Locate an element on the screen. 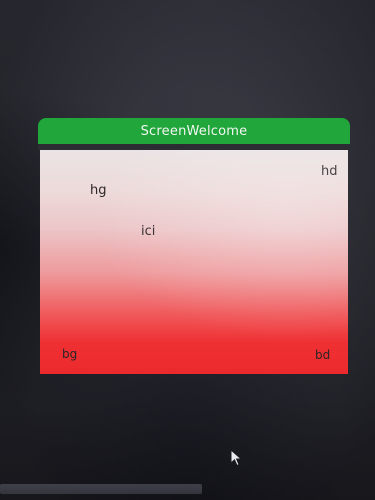 The width and height of the screenshot is (375, 500). label-top-left: hg is located at coordinates (98, 190).